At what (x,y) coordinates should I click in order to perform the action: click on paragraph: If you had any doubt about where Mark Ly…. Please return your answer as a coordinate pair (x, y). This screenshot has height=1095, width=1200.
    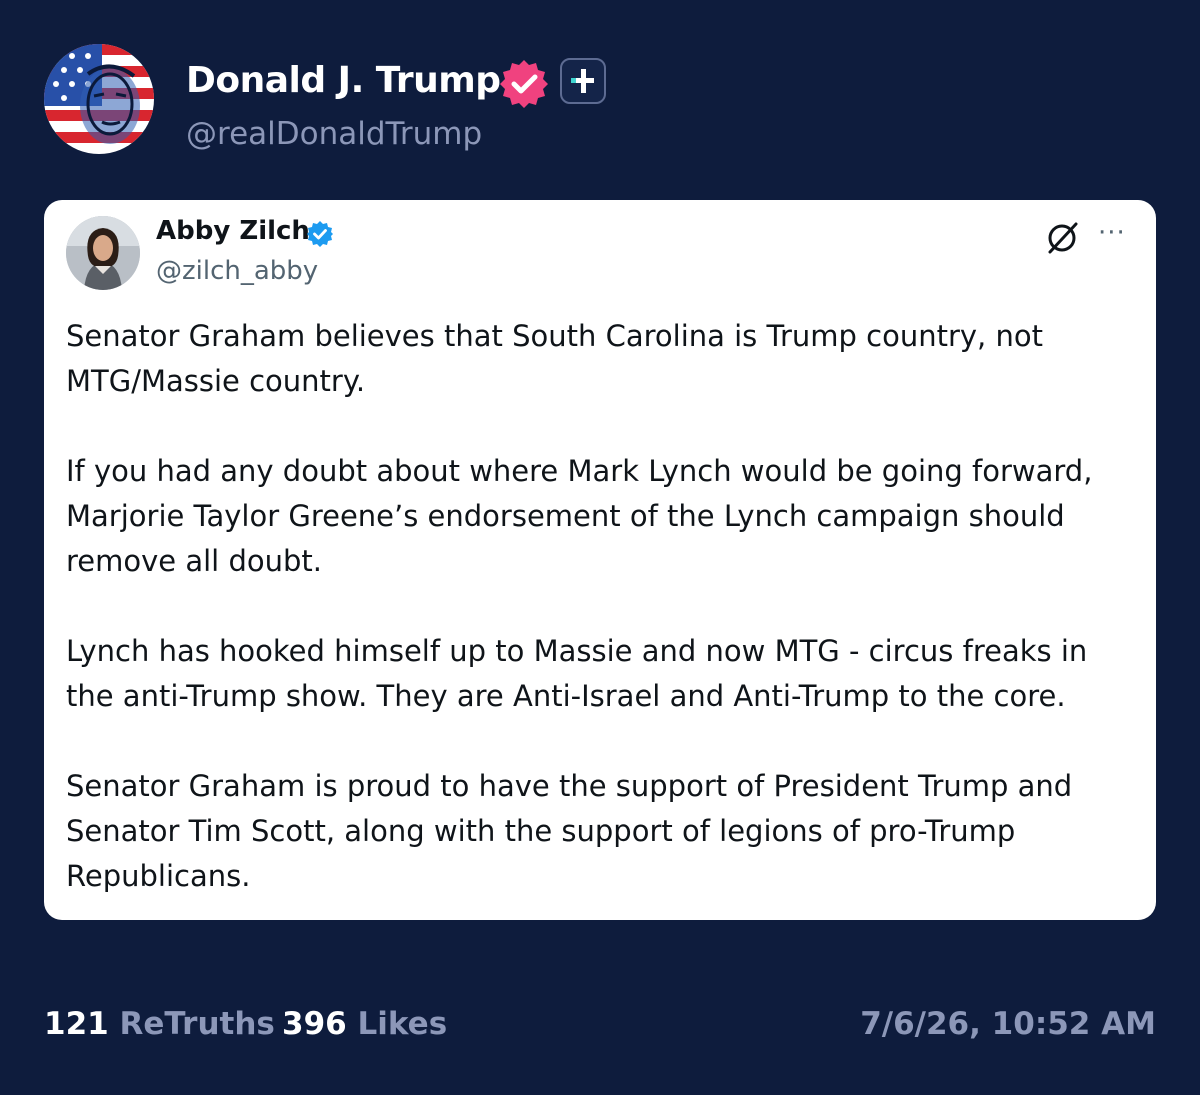
    Looking at the image, I should click on (579, 516).